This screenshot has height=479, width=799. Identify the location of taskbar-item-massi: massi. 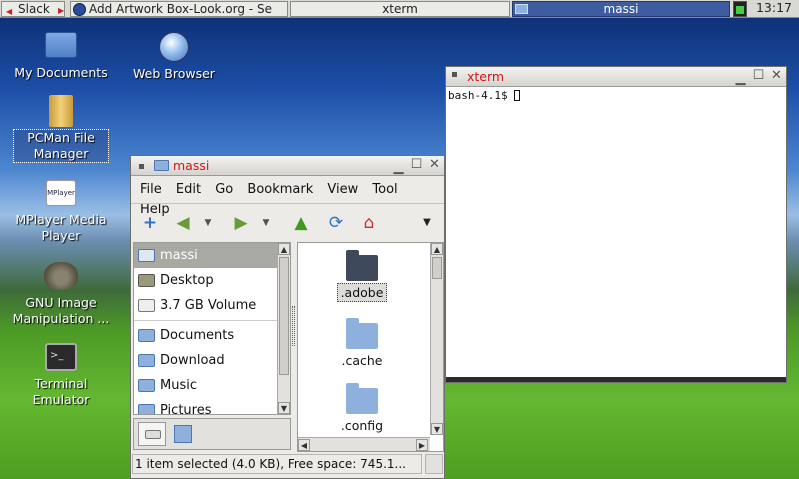
(621, 9).